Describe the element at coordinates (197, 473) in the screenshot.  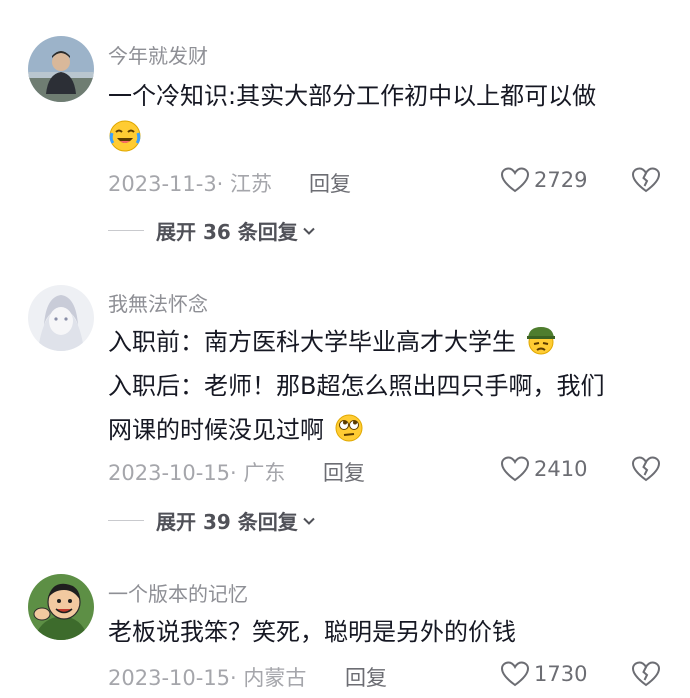
I see `date-location: 2023-10-15· 广东` at that location.